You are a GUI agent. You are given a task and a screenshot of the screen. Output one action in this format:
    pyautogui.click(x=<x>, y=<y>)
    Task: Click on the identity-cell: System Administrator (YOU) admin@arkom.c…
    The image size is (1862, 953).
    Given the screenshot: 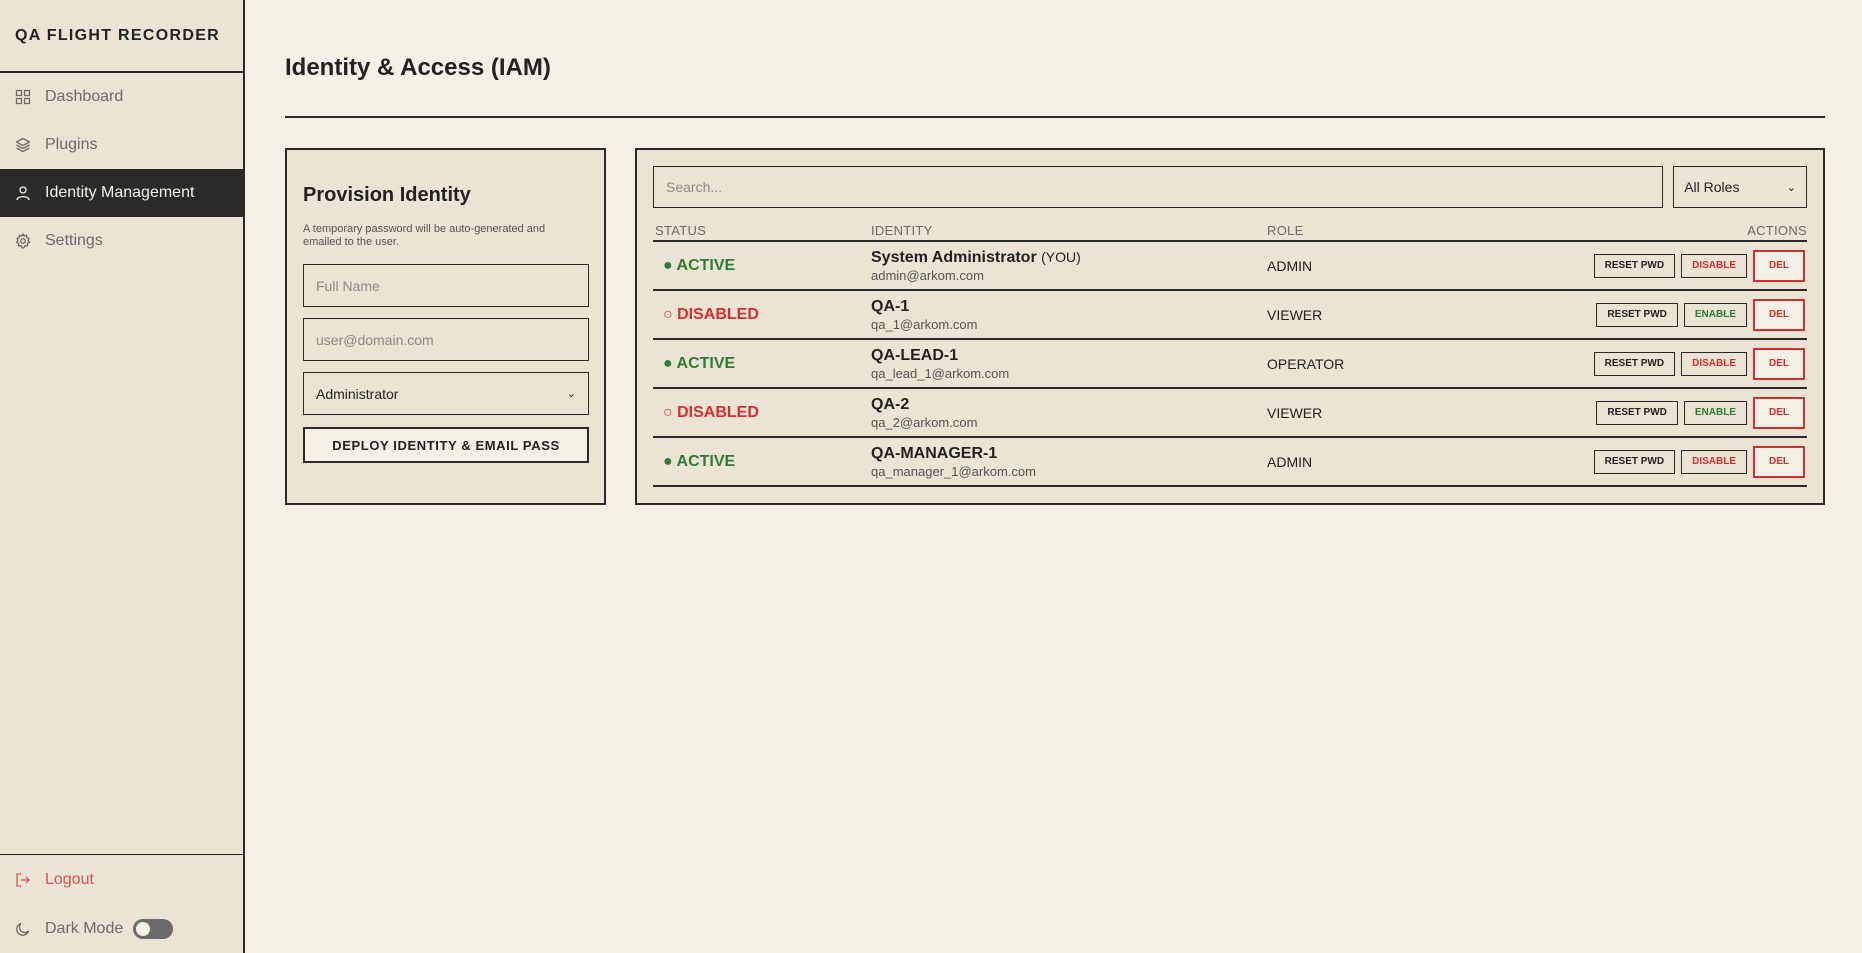 What is the action you would take?
    pyautogui.click(x=1069, y=265)
    